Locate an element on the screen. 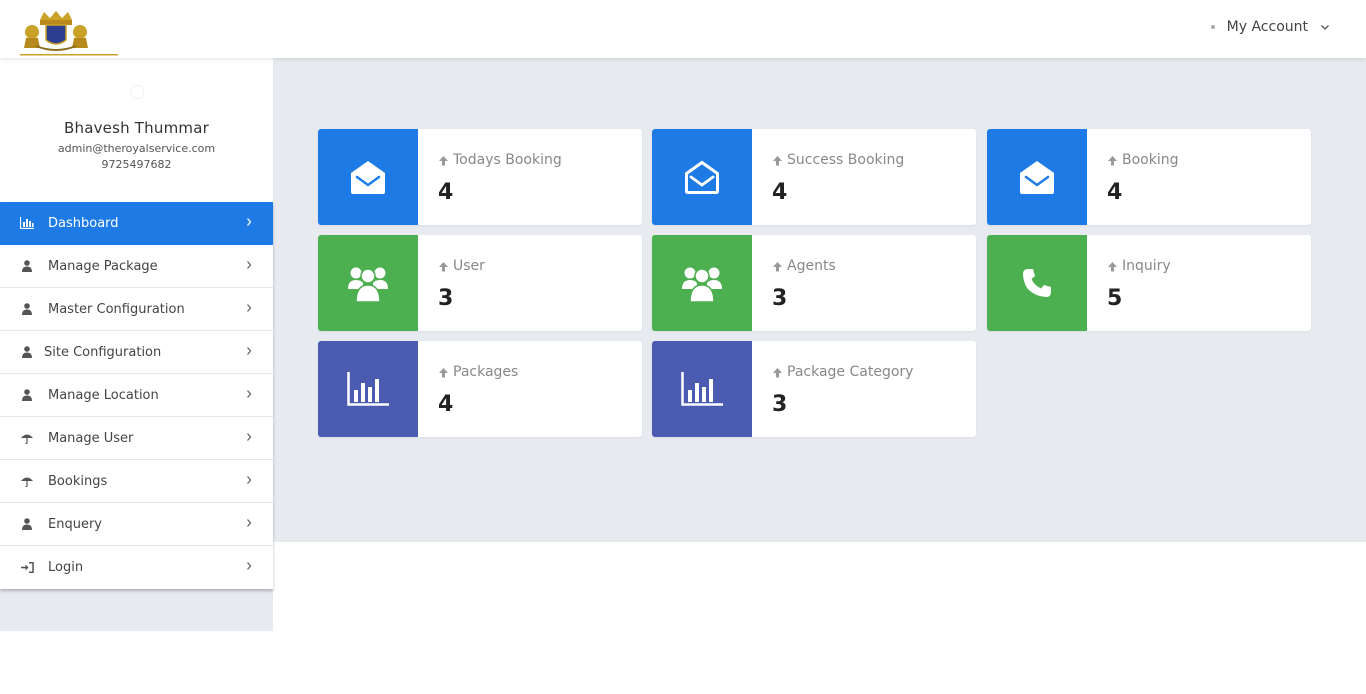  profile-email: admin@theroyalservice.com is located at coordinates (136, 148).